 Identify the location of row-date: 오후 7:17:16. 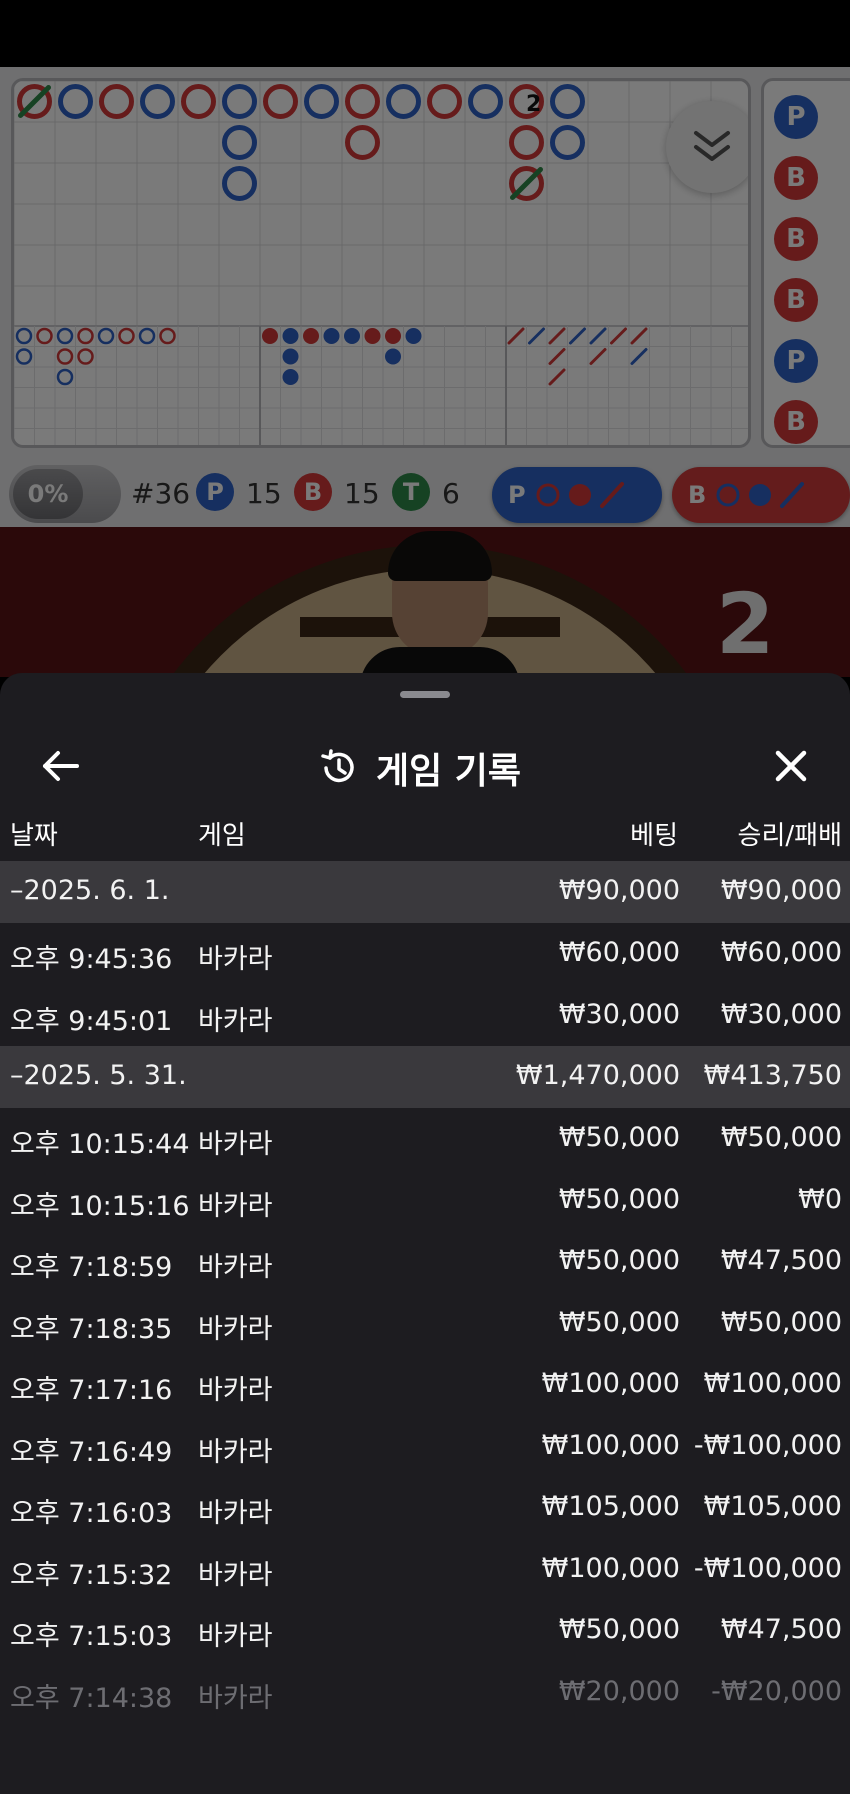
(91, 1390).